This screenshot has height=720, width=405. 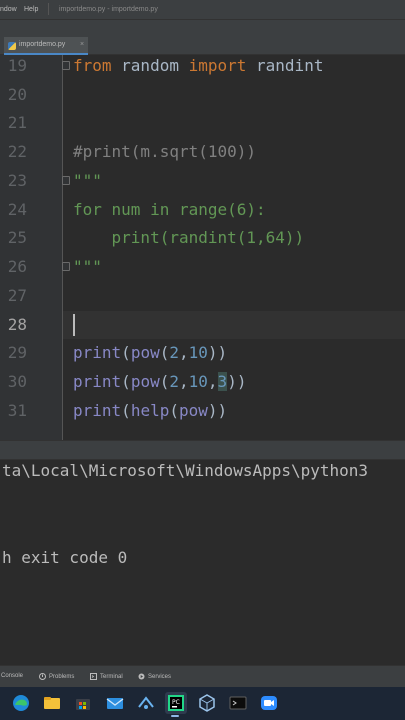 I want to click on code-line-26: """, so click(x=87, y=266).